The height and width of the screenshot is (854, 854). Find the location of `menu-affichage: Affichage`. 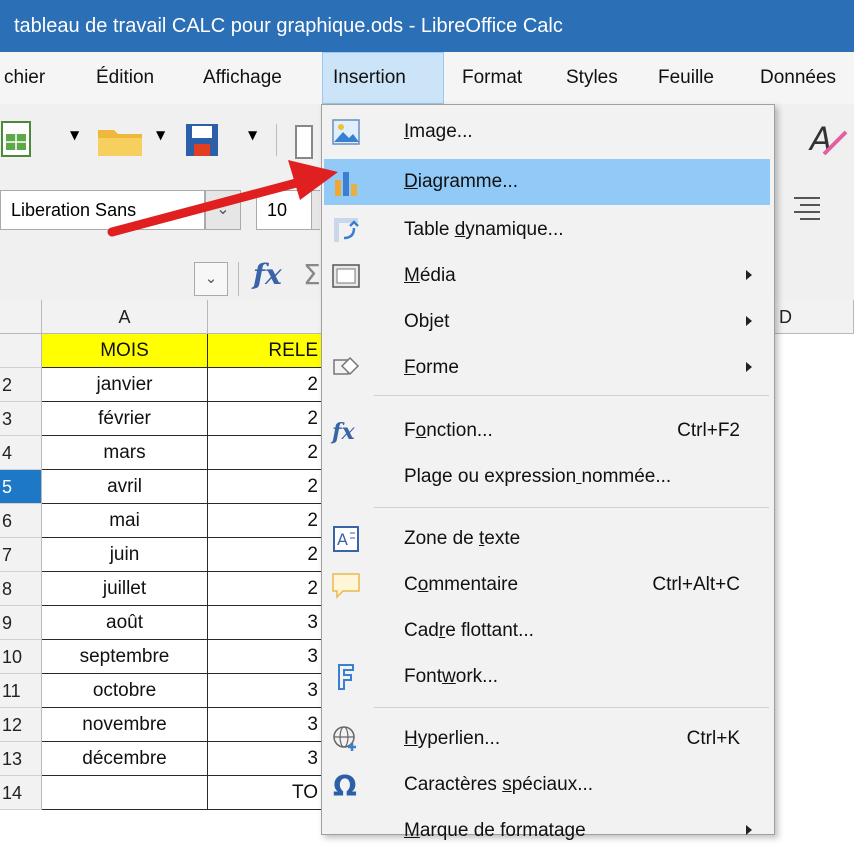

menu-affichage: Affichage is located at coordinates (242, 78).